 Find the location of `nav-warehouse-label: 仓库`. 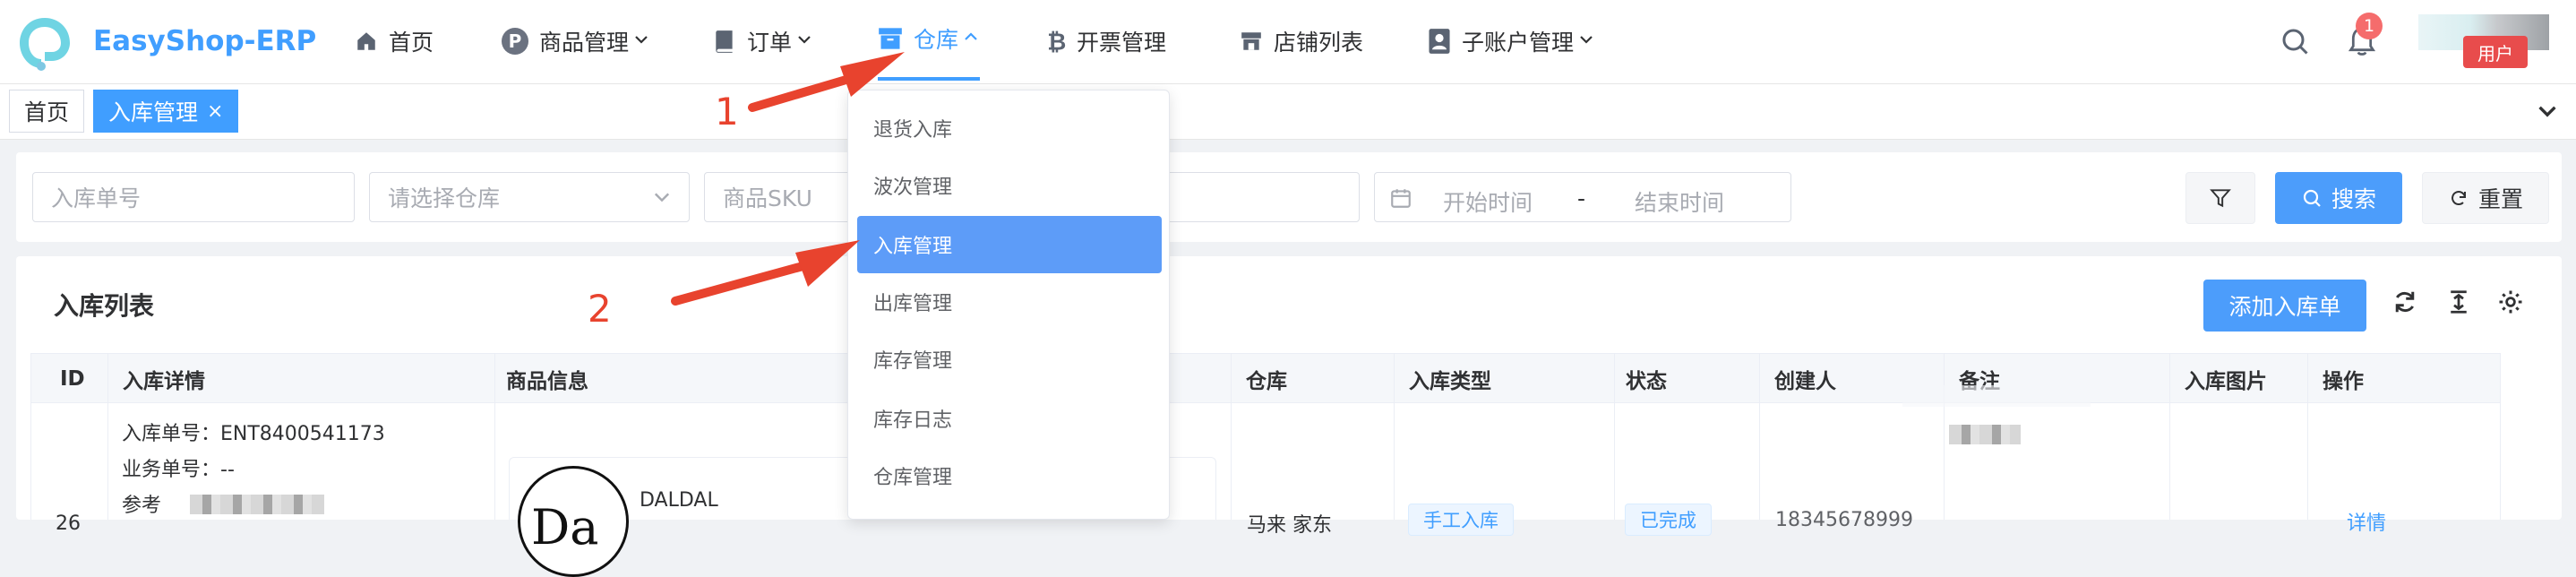

nav-warehouse-label: 仓库 is located at coordinates (936, 40).